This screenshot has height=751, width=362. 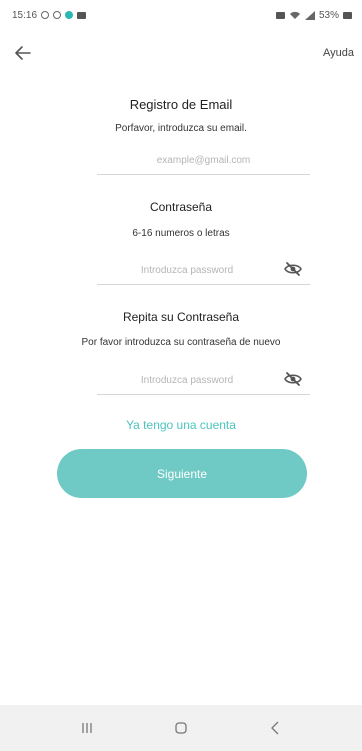 I want to click on back-button, so click(x=275, y=728).